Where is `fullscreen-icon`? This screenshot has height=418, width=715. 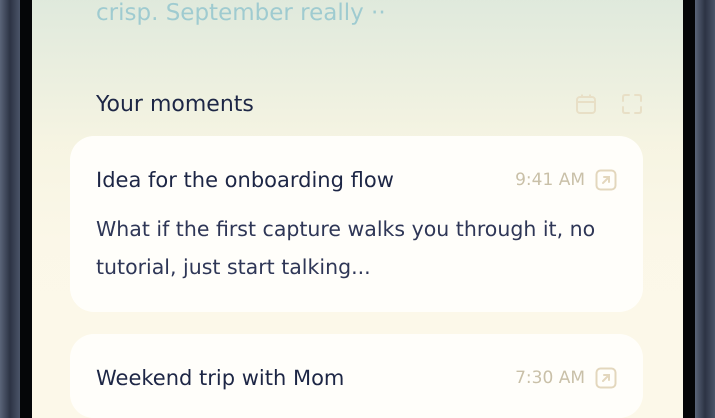 fullscreen-icon is located at coordinates (632, 104).